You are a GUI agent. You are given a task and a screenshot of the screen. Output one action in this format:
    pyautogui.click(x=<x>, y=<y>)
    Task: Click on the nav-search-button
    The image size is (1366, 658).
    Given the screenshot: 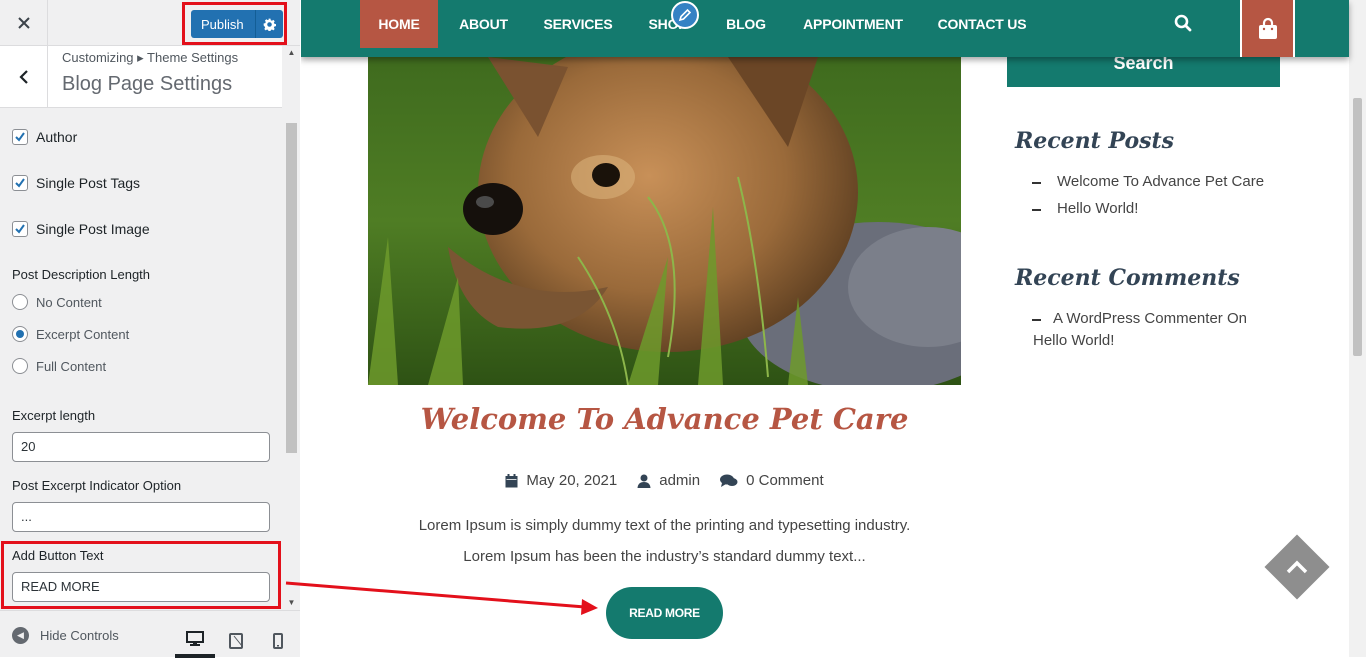 What is the action you would take?
    pyautogui.click(x=1183, y=25)
    